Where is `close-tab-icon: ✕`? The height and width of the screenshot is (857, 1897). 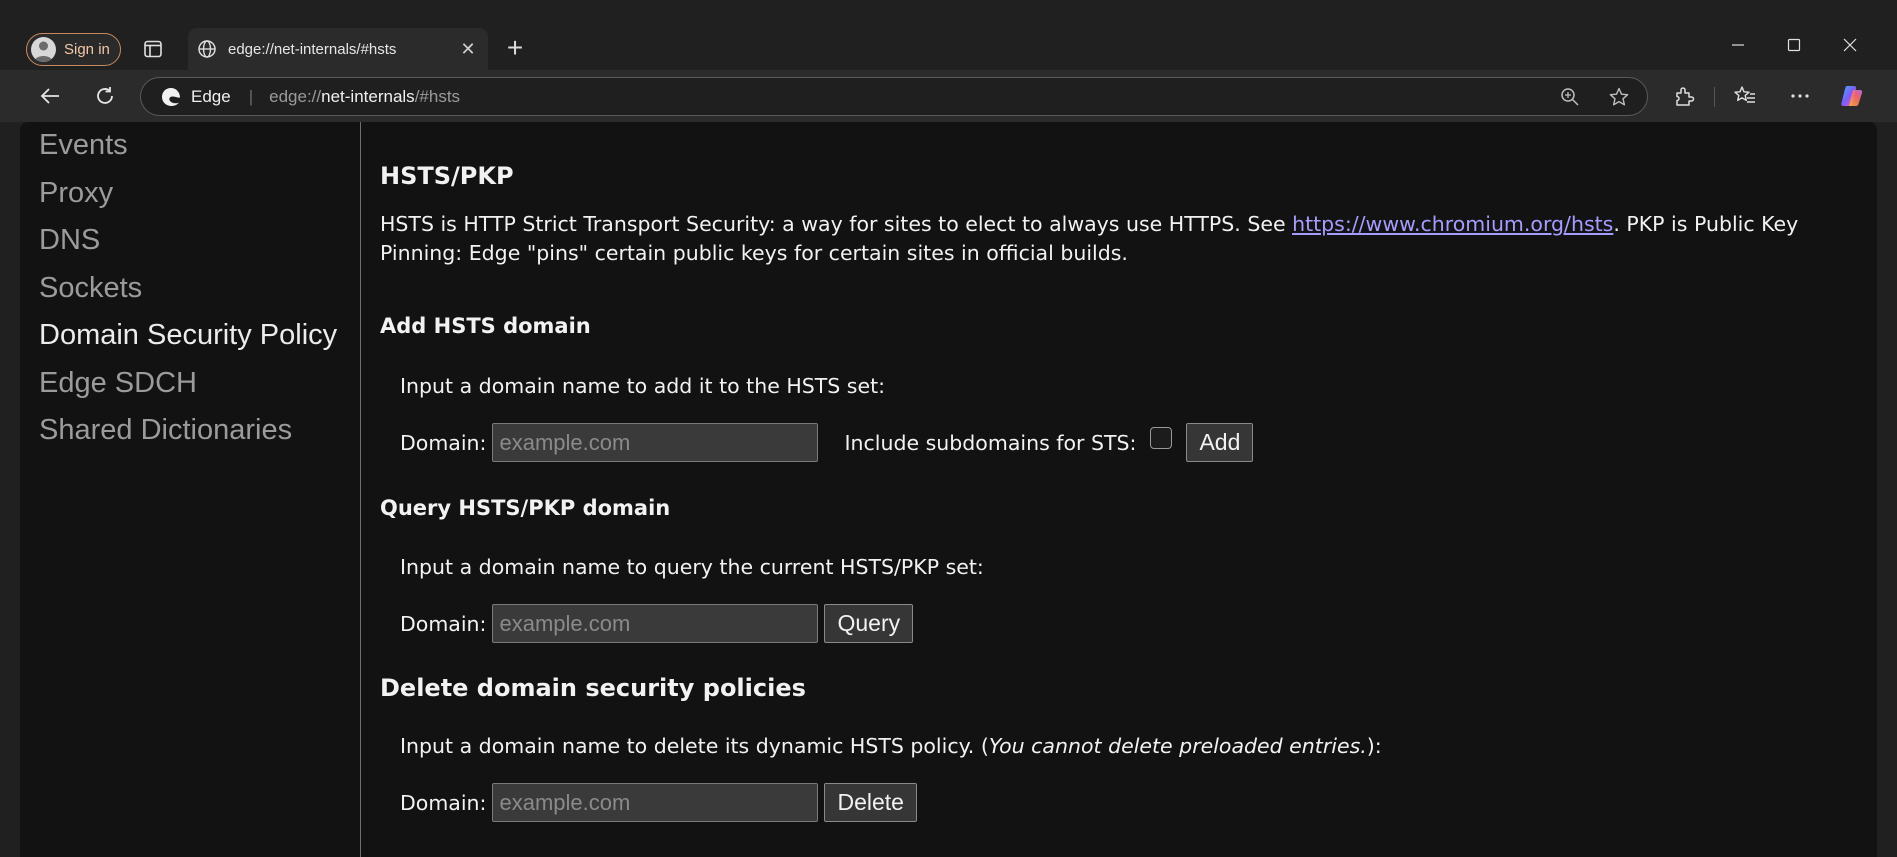
close-tab-icon: ✕ is located at coordinates (468, 49).